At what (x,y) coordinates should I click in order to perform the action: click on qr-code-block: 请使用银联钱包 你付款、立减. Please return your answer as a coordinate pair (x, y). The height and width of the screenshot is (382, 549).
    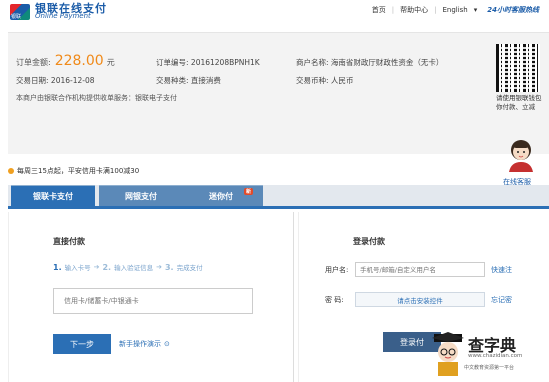
    Looking at the image, I should click on (519, 81).